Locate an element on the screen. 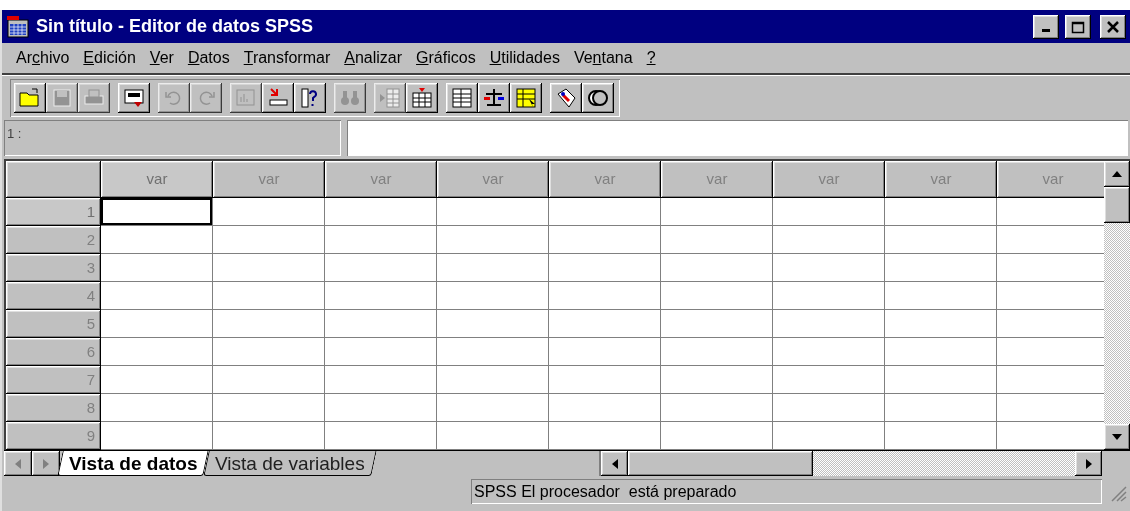 This screenshot has width=1130, height=511. tab-scroll-right-button is located at coordinates (46, 463).